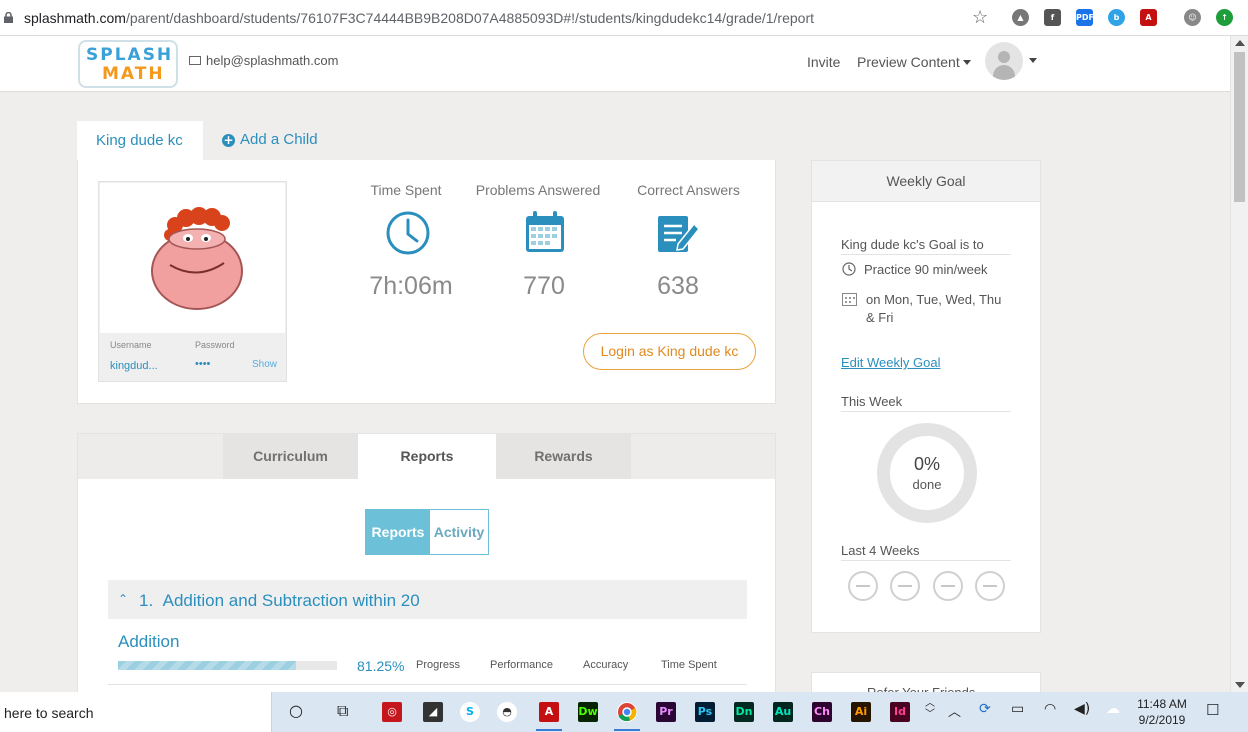  Describe the element at coordinates (264, 364) in the screenshot. I see `show-password-link: Show` at that location.